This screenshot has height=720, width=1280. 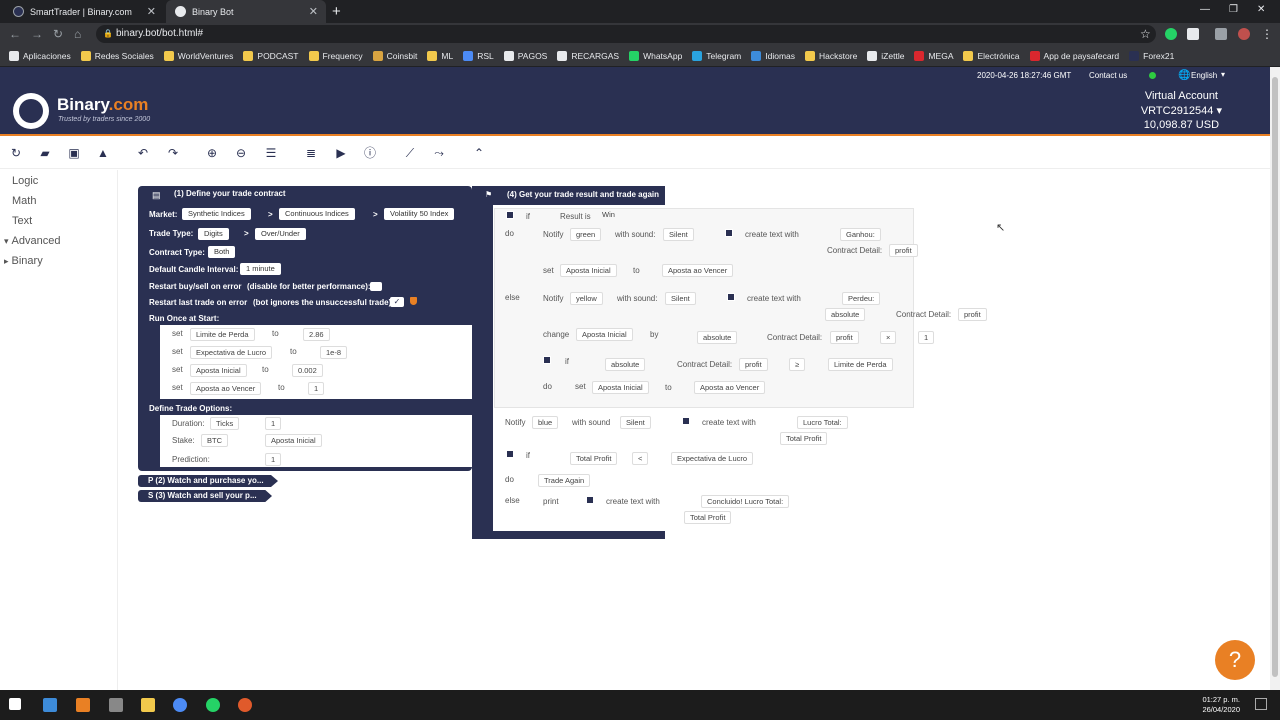 What do you see at coordinates (143, 153) in the screenshot?
I see `undo-icon: ↶` at bounding box center [143, 153].